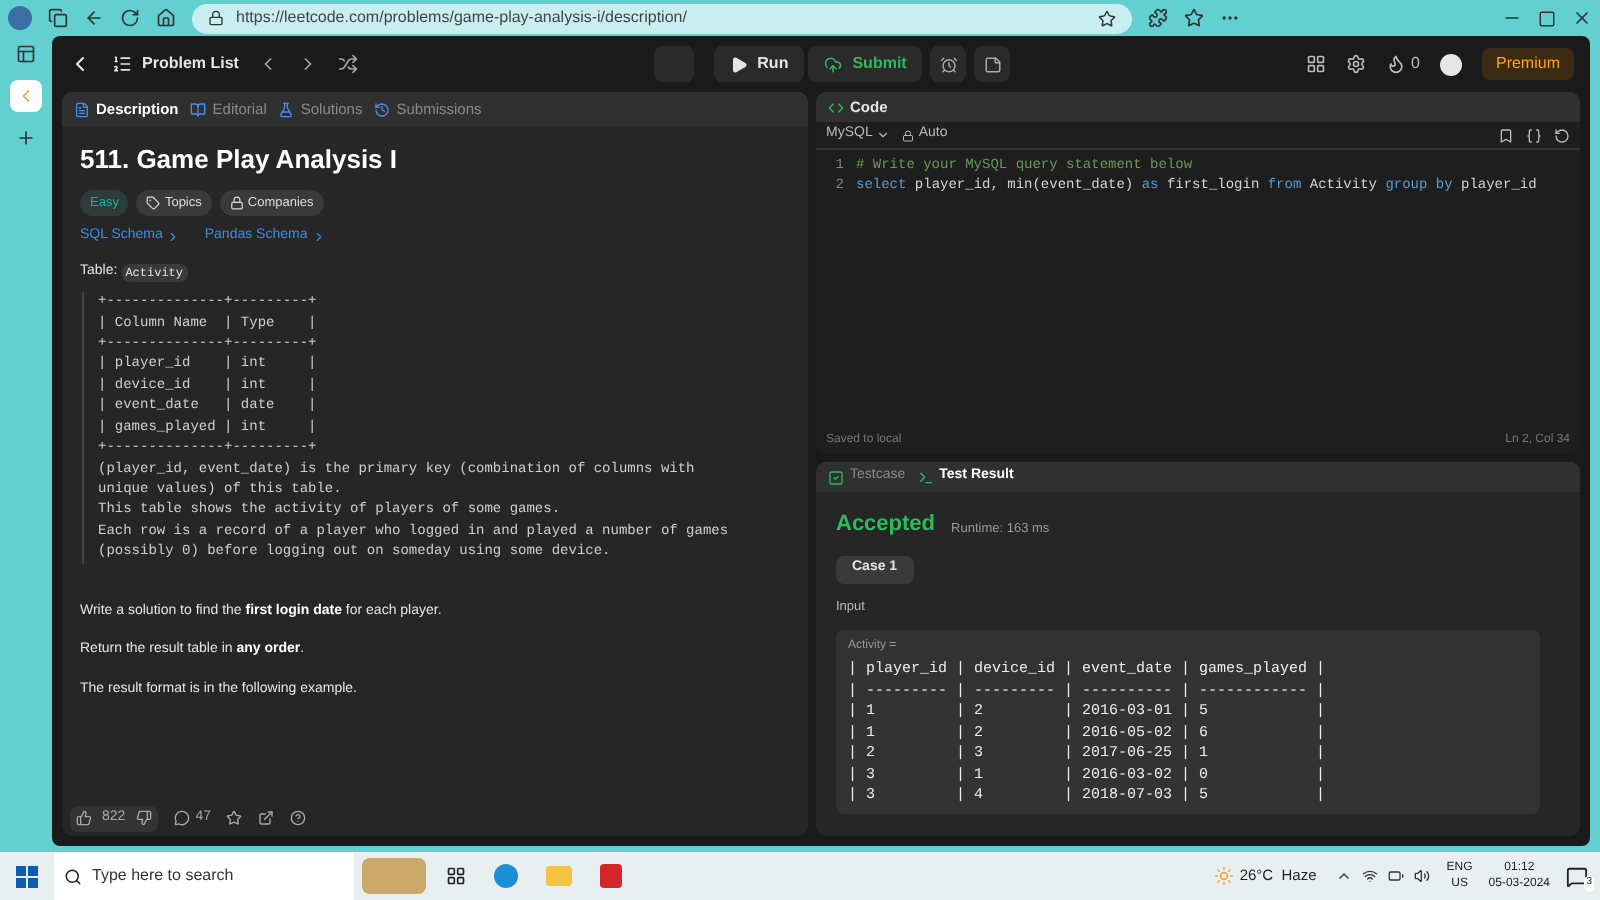  I want to click on bookmark-icon, so click(1506, 135).